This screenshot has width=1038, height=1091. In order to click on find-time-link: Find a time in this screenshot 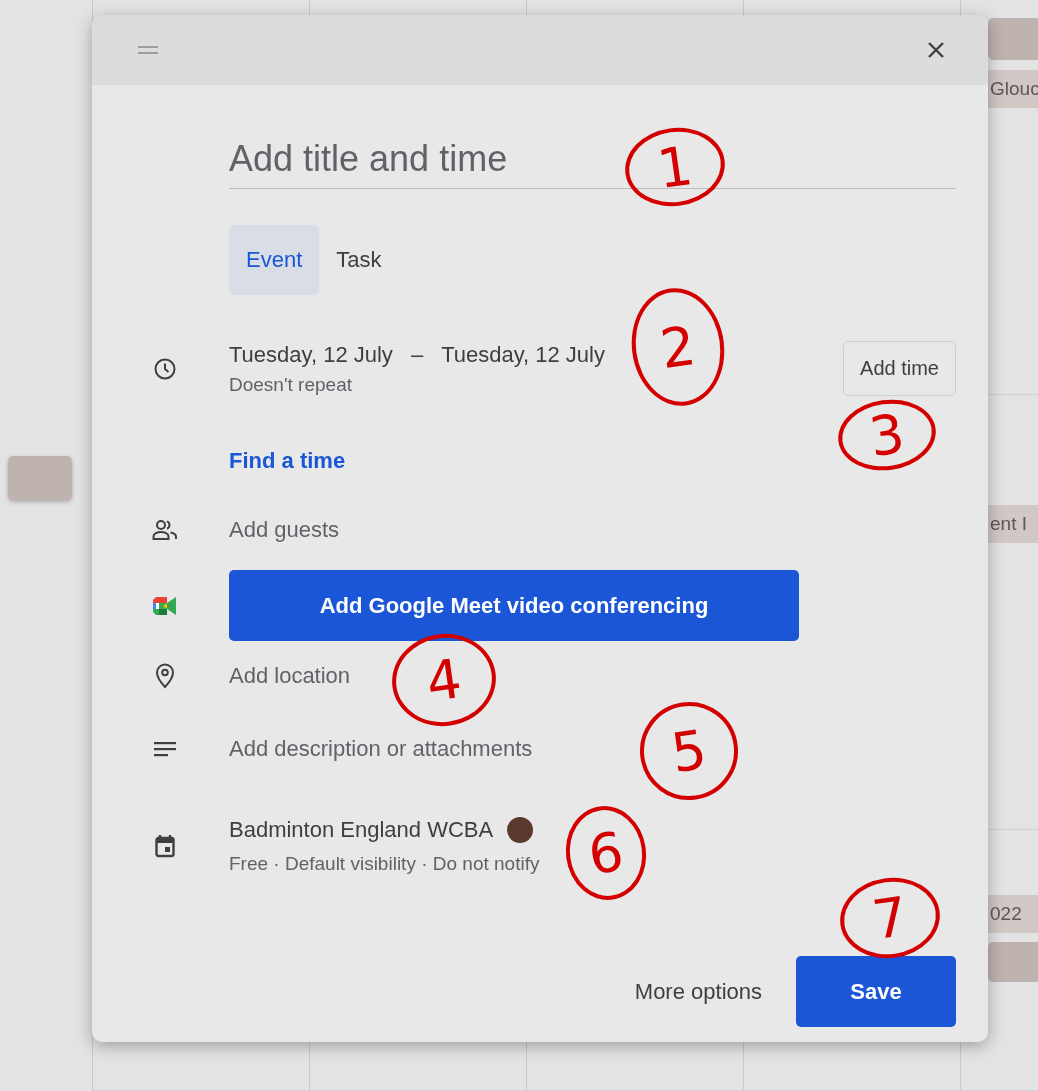, I will do `click(287, 461)`.